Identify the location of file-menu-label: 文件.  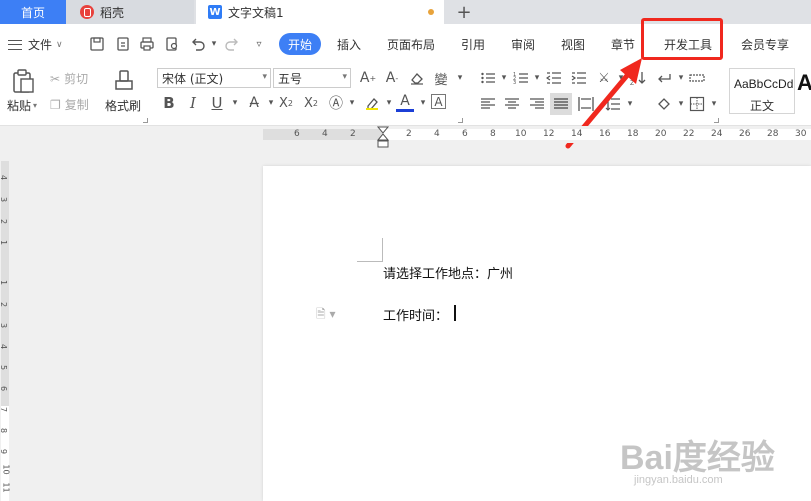
(40, 45).